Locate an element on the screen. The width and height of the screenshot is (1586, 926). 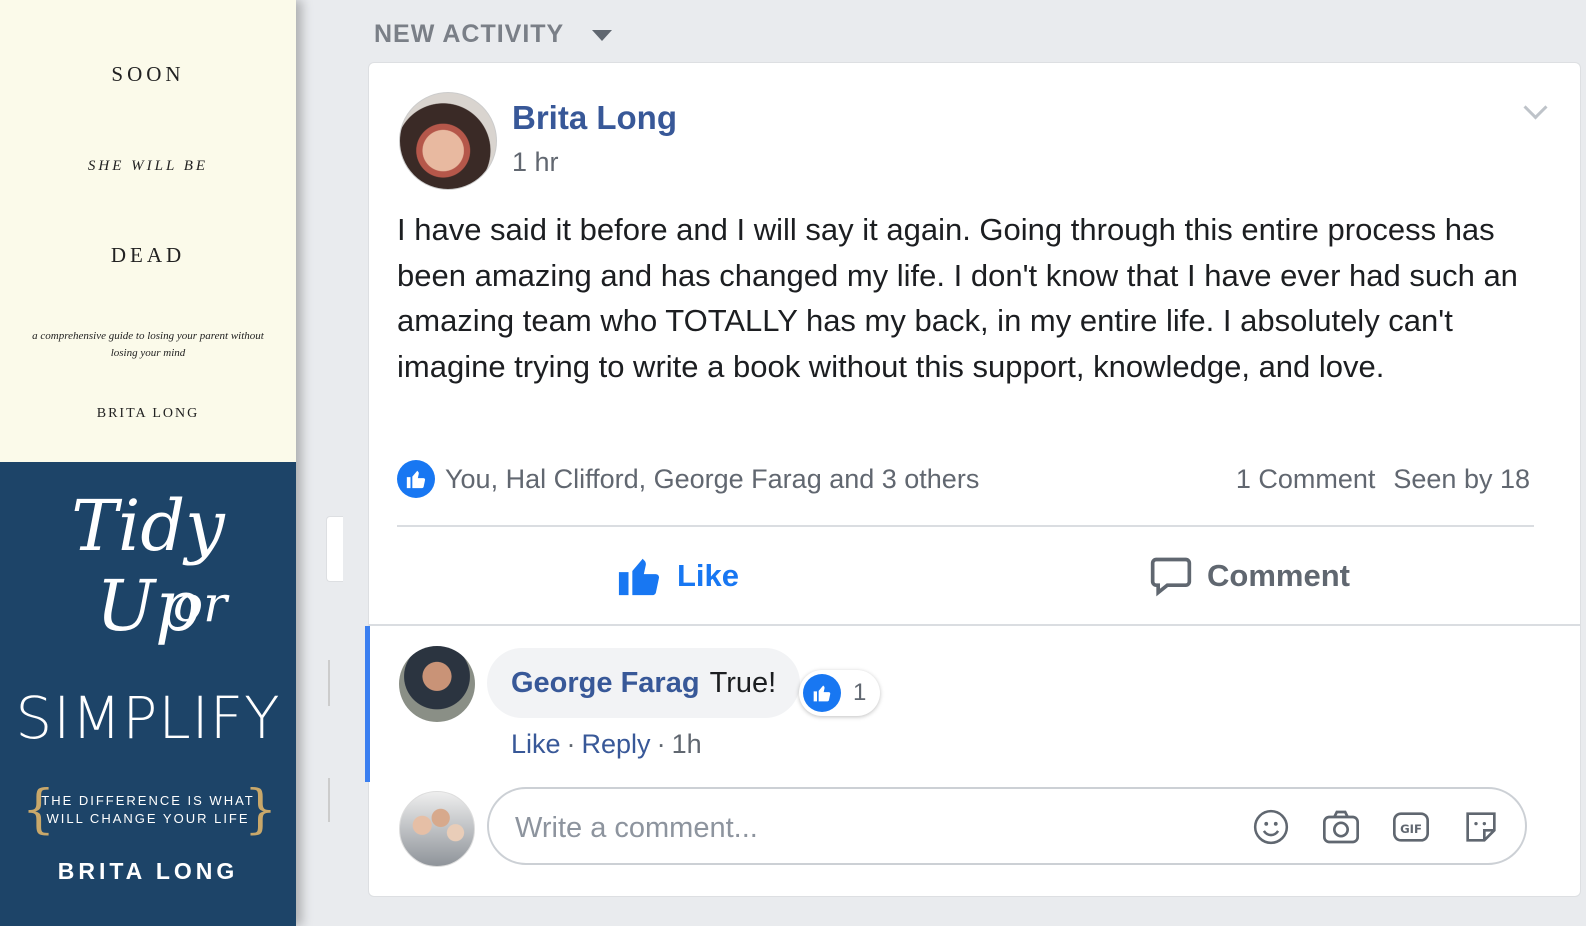
comment-count: 1 Comment is located at coordinates (1306, 479).